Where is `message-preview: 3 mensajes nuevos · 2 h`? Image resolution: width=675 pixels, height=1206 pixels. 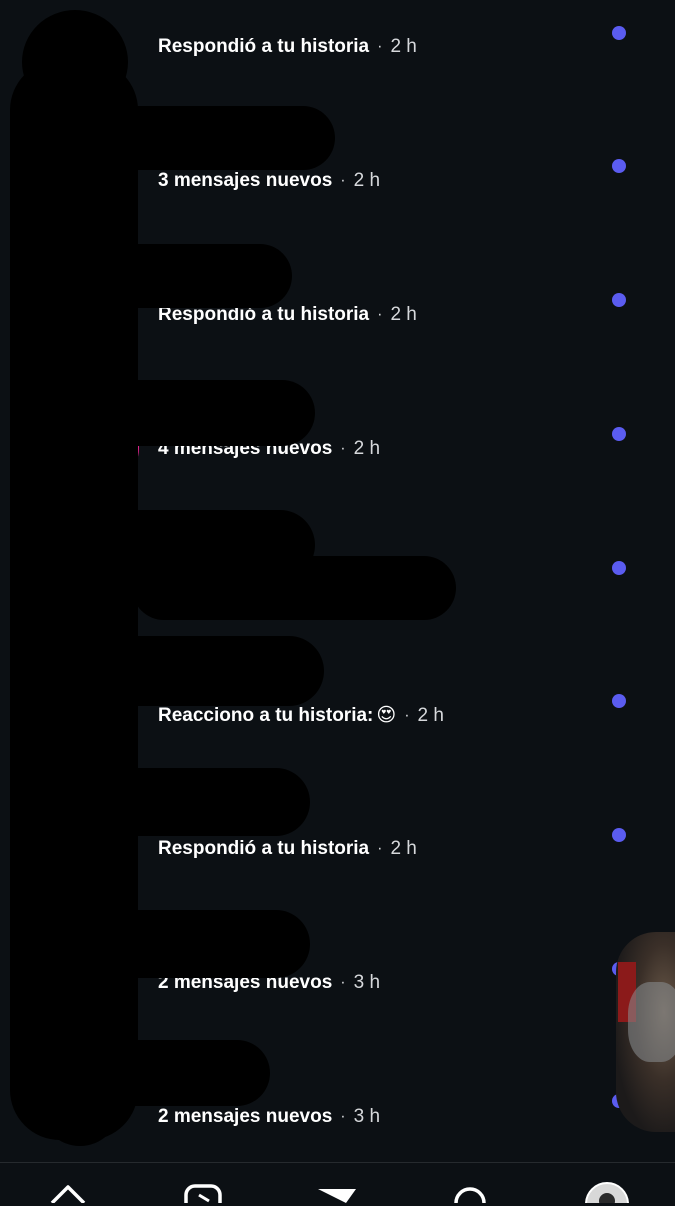
message-preview: 3 mensajes nuevos · 2 h is located at coordinates (269, 181).